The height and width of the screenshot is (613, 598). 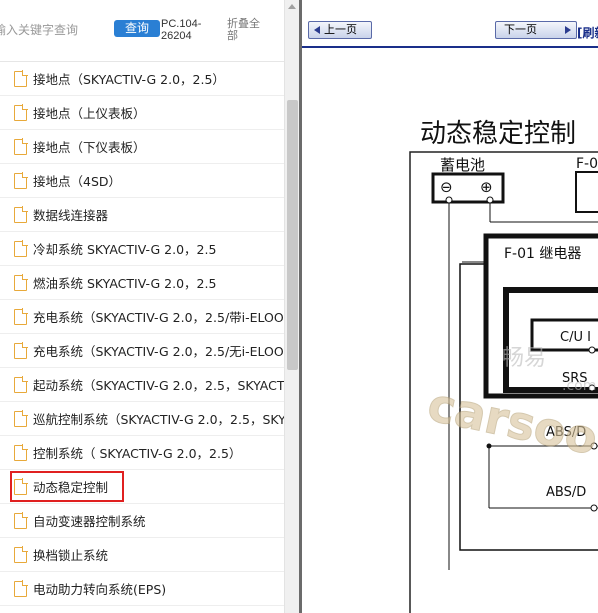 I want to click on tree-item: 燃油系统 SKYACTIV-G 2.0，2.5, so click(x=142, y=283).